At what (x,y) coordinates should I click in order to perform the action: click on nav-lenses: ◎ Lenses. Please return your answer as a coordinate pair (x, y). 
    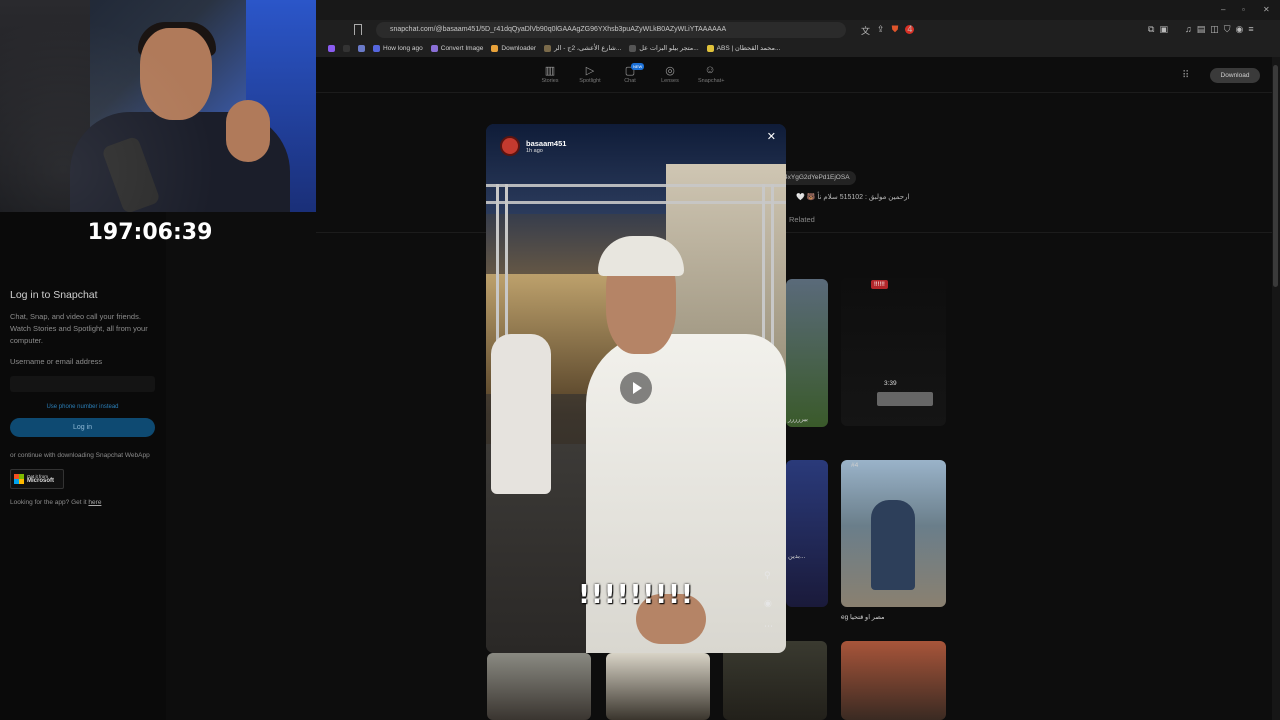
    Looking at the image, I should click on (670, 74).